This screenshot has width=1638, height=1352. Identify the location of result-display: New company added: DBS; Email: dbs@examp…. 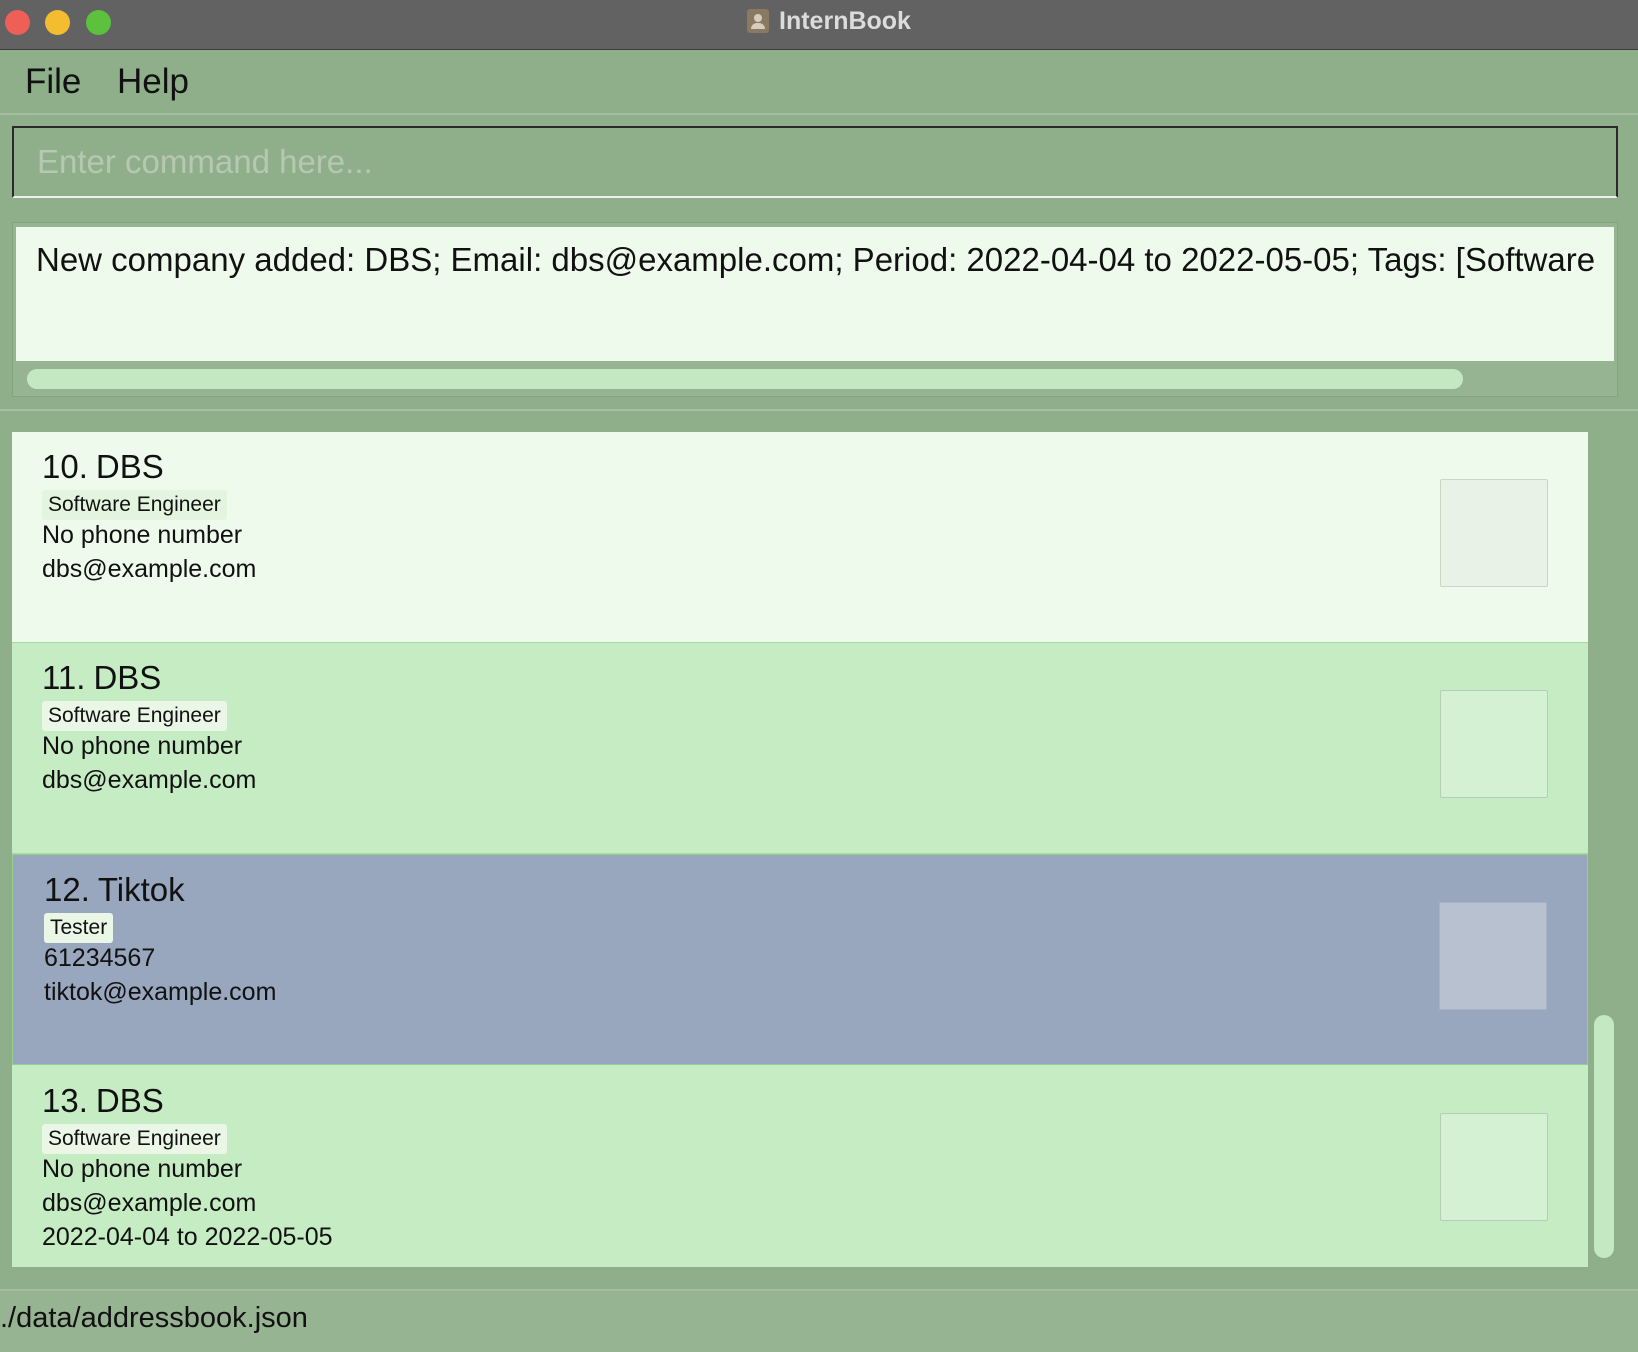
(815, 309).